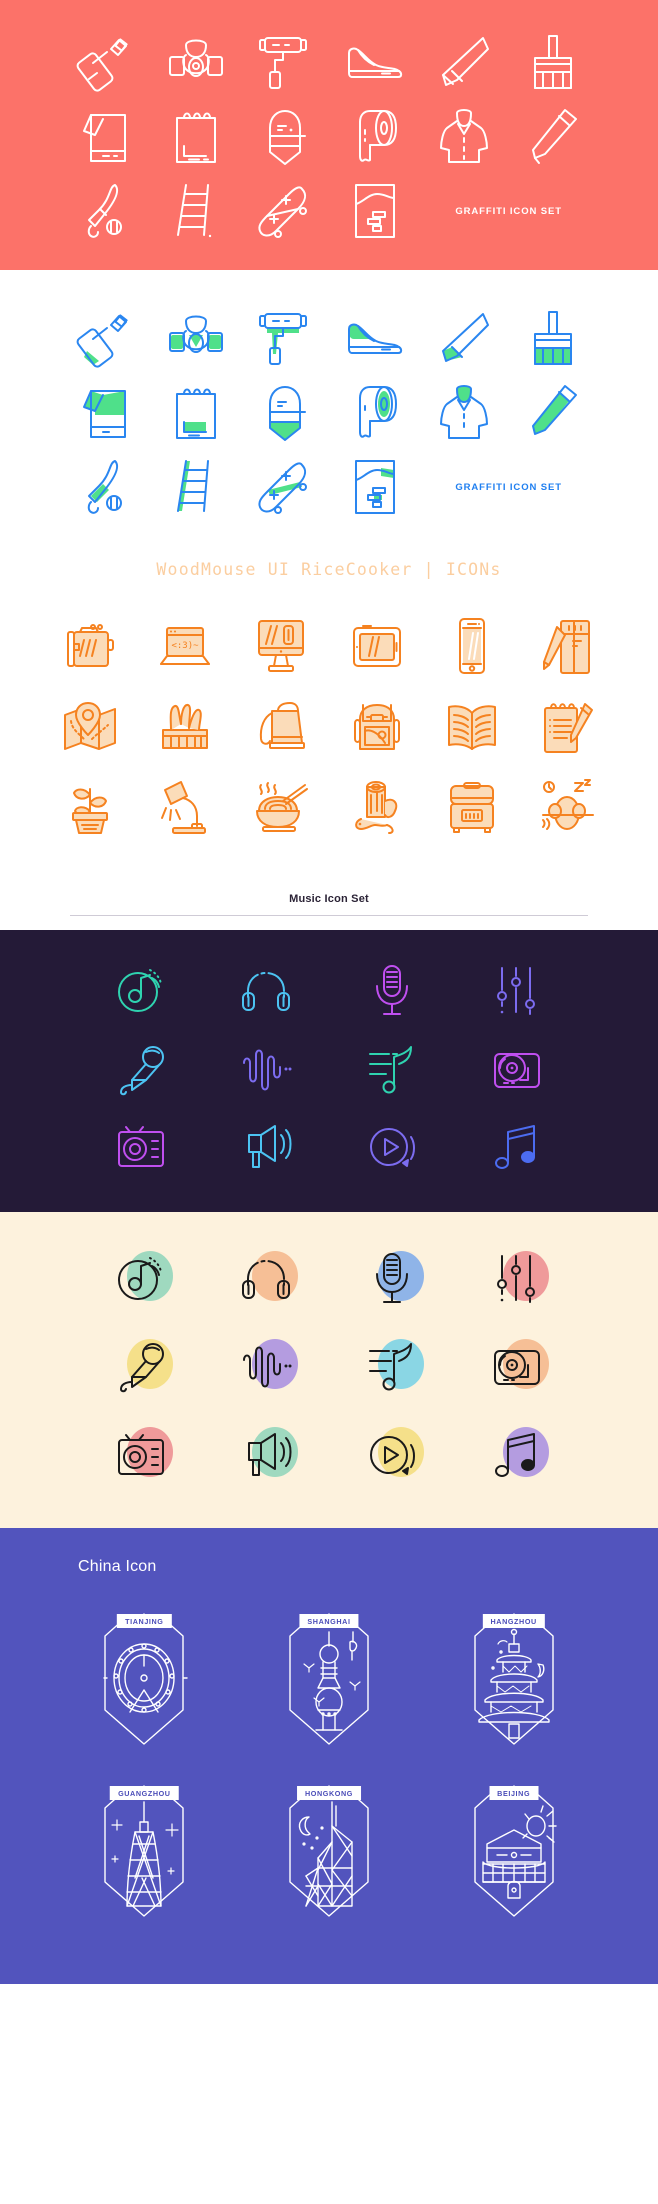  What do you see at coordinates (472, 727) in the screenshot?
I see `open-book-icon` at bounding box center [472, 727].